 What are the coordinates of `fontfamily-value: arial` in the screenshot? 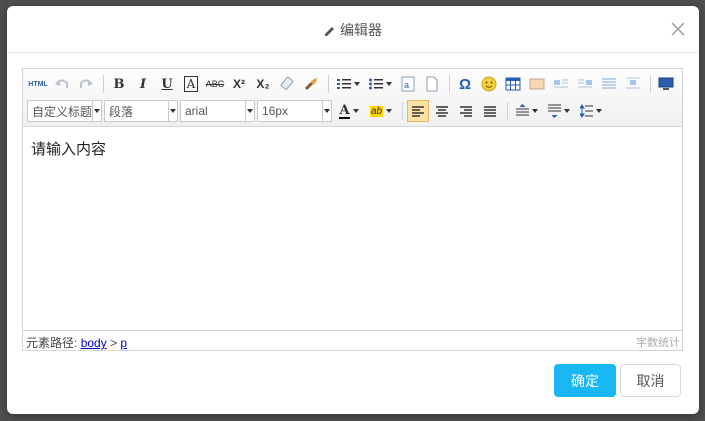 It's located at (196, 111).